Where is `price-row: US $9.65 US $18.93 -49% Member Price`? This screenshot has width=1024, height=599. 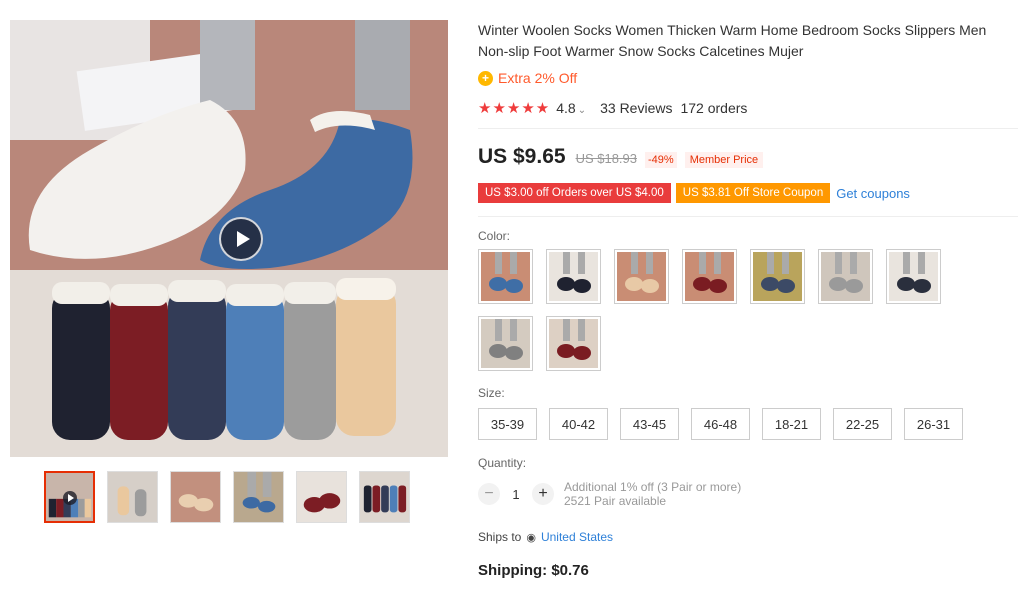 price-row: US $9.65 US $18.93 -49% Member Price is located at coordinates (748, 157).